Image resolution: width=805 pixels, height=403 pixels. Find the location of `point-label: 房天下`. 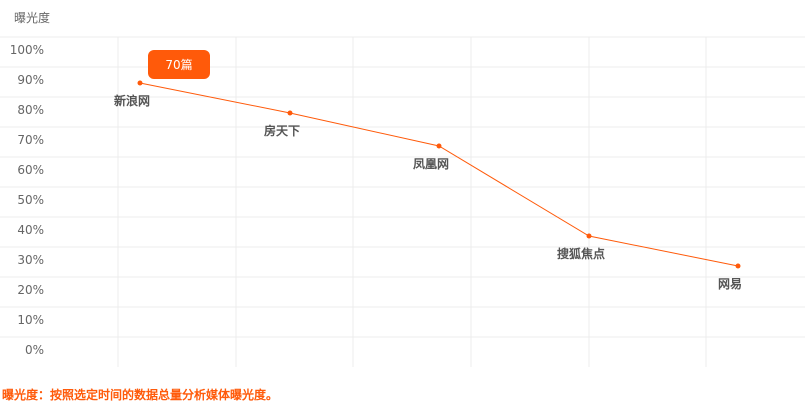

point-label: 房天下 is located at coordinates (282, 130).